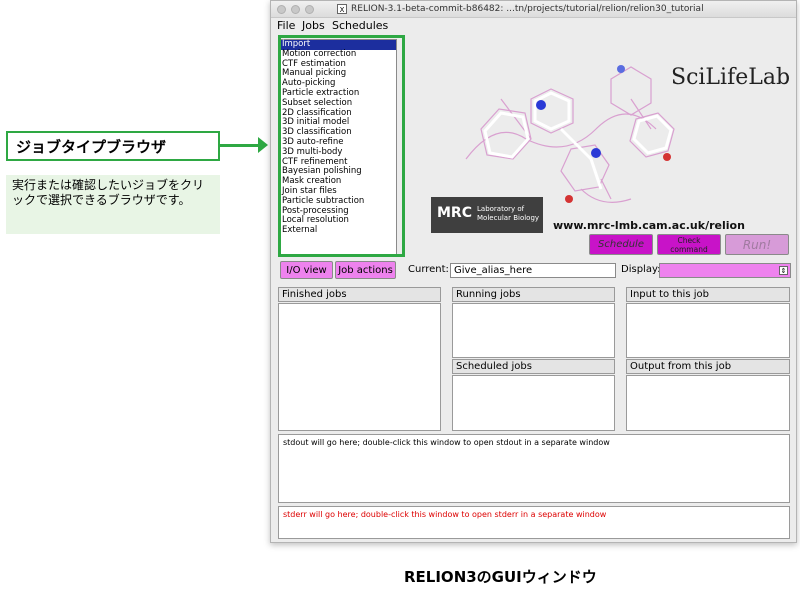  Describe the element at coordinates (731, 77) in the screenshot. I see `scilifelab-logo: SciLifeLab` at that location.